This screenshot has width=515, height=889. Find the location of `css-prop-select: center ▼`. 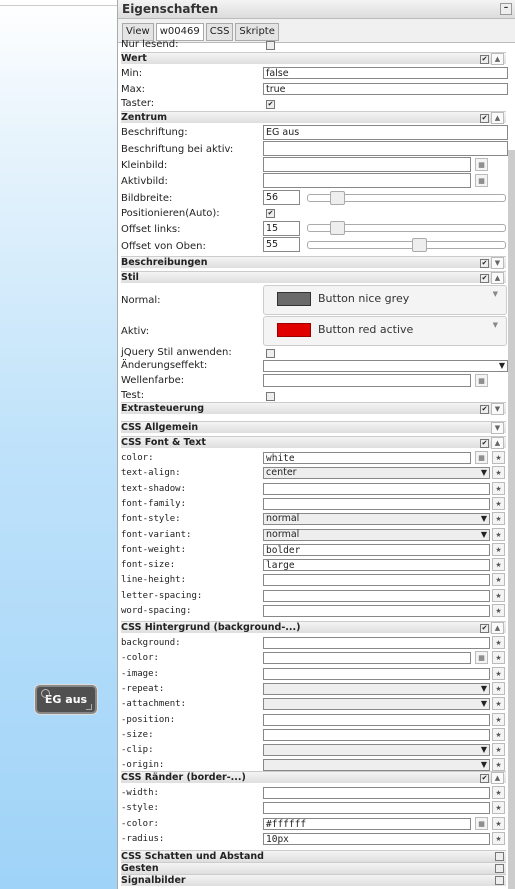

css-prop-select: center ▼ is located at coordinates (376, 473).